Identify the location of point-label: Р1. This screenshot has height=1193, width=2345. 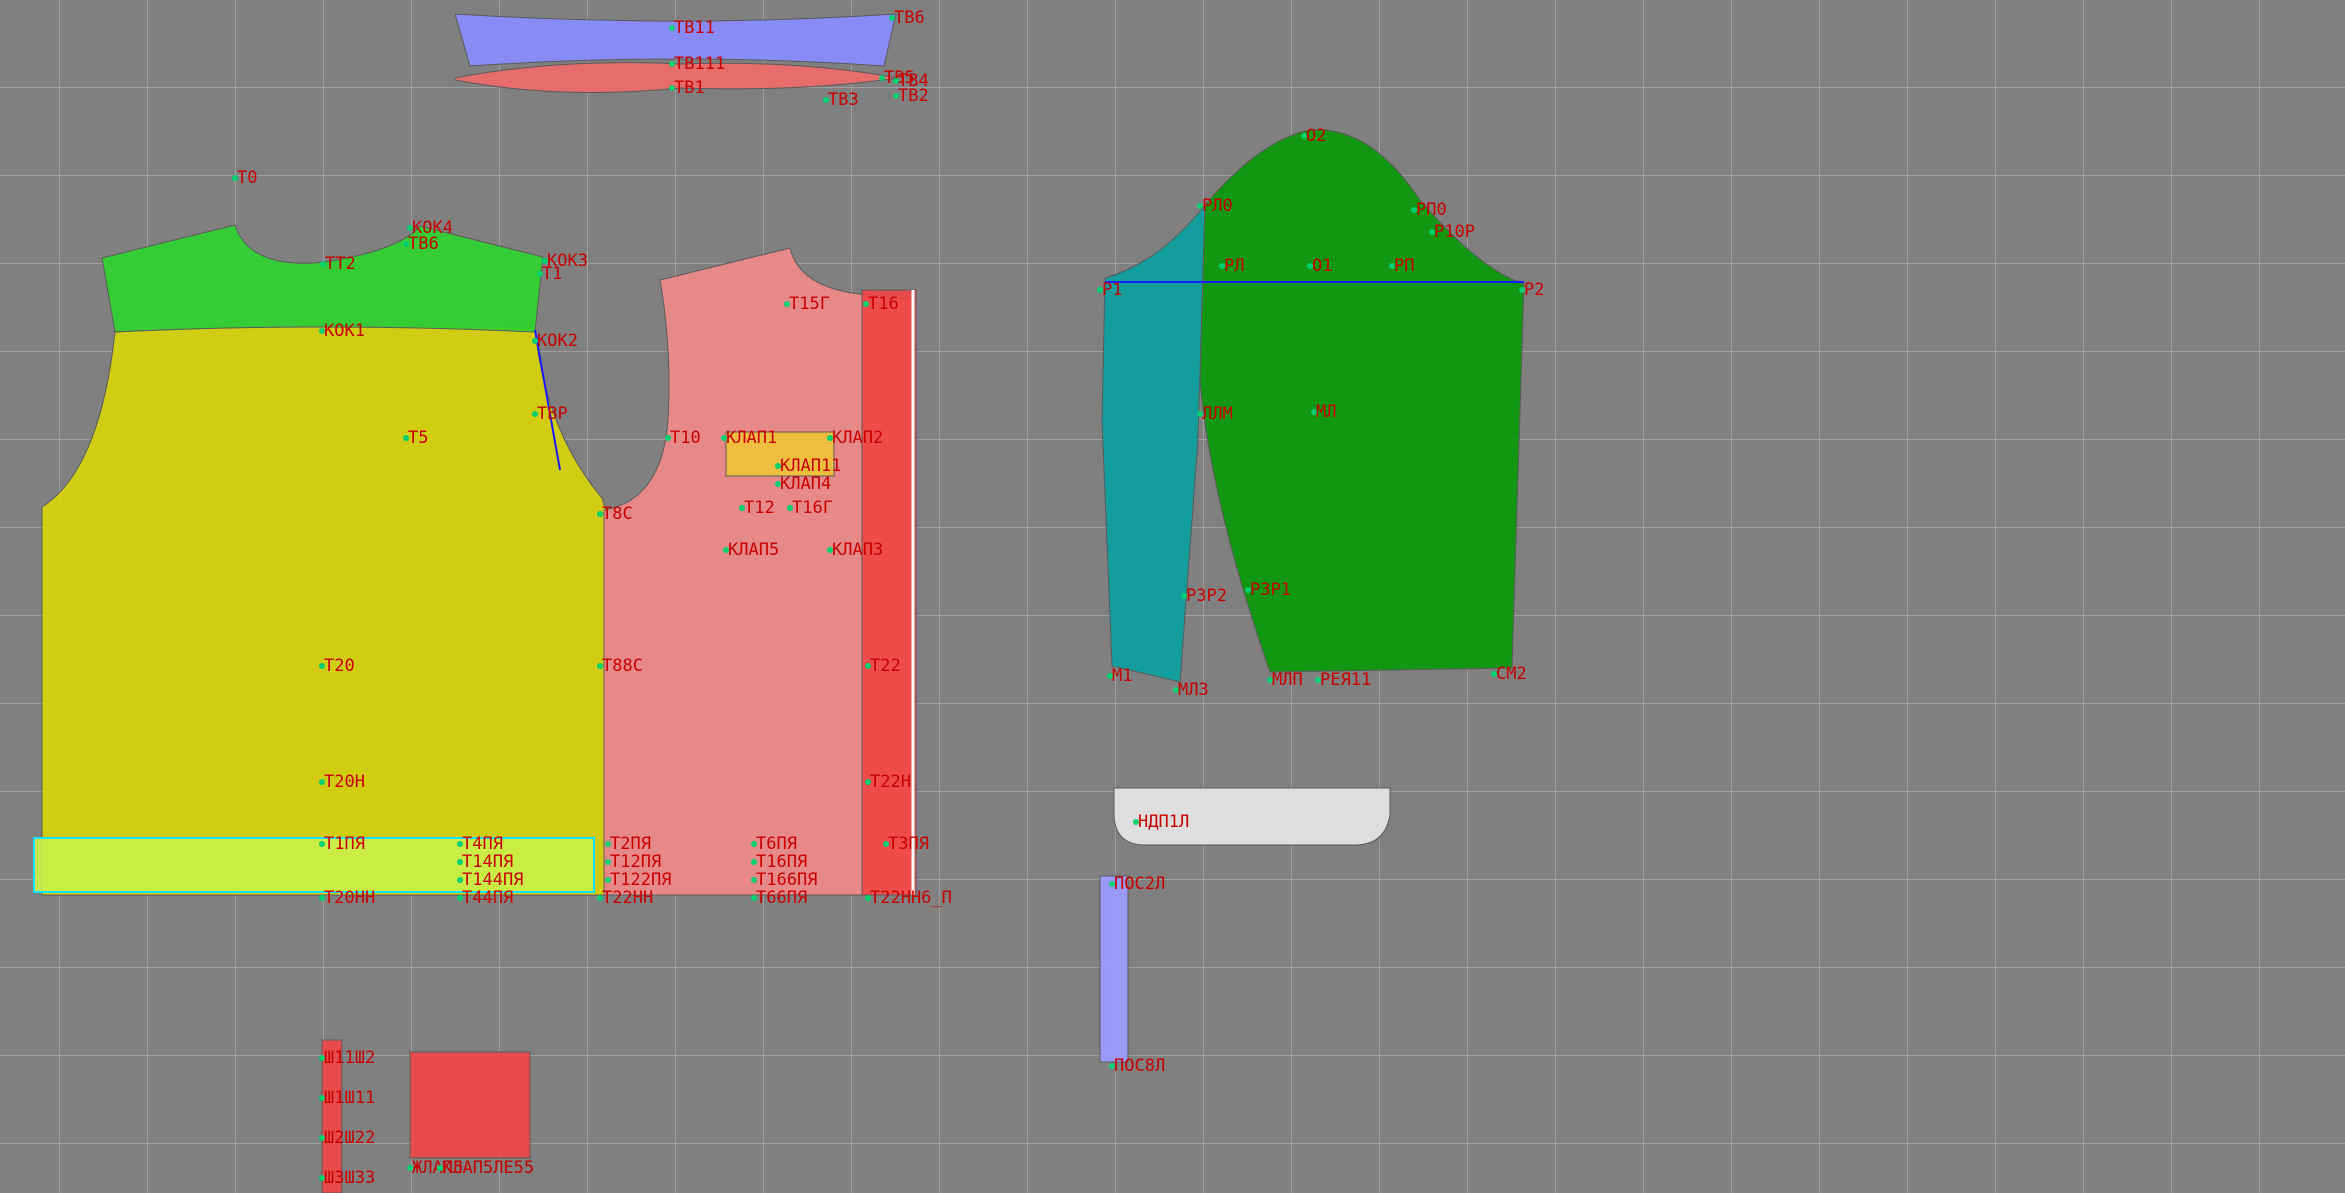
(1112, 290).